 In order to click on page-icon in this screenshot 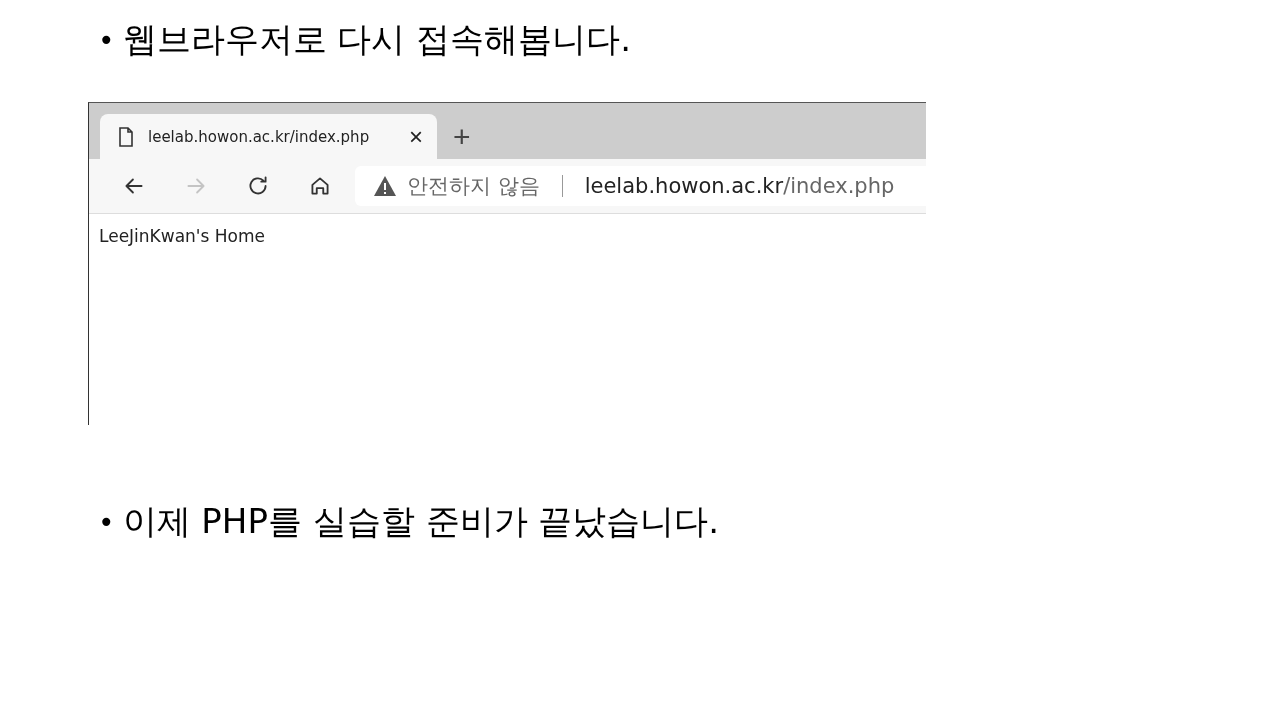, I will do `click(126, 136)`.